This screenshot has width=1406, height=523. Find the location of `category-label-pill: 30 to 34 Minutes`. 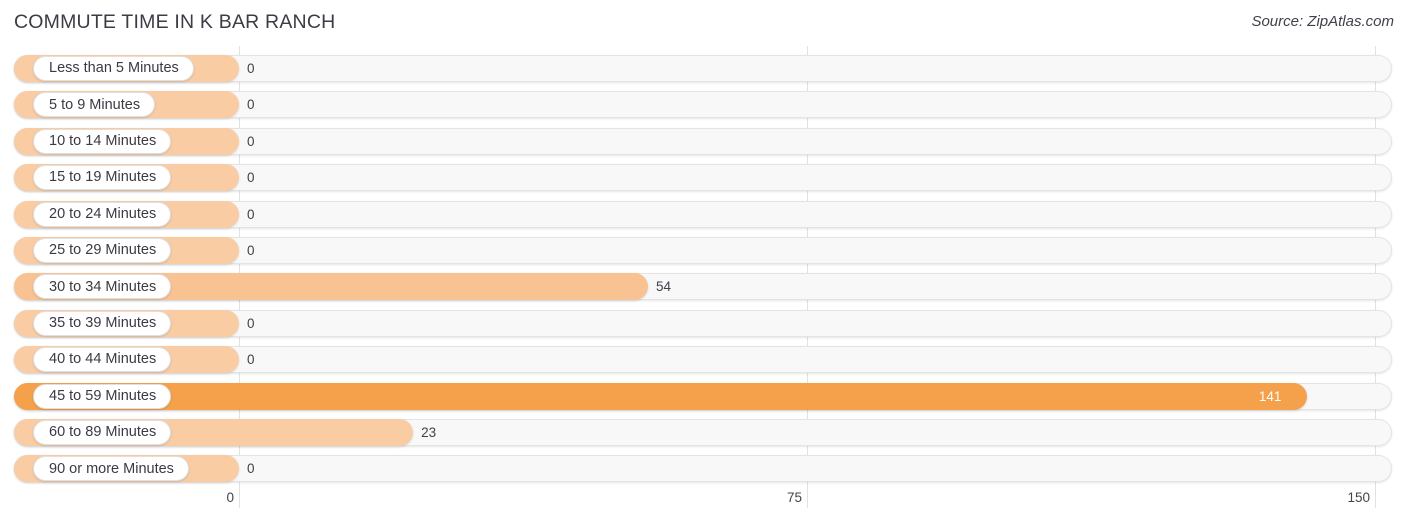

category-label-pill: 30 to 34 Minutes is located at coordinates (102, 287).